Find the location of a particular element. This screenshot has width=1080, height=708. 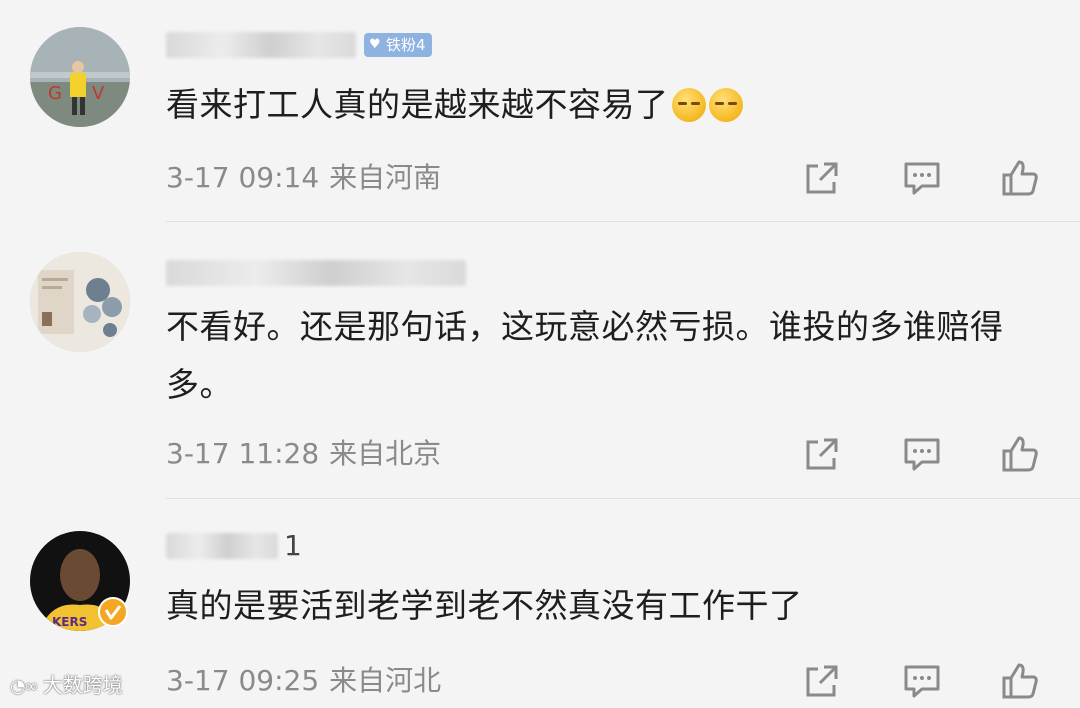

comment-meta: 3-17 09:25 来自河北 is located at coordinates (308, 681).